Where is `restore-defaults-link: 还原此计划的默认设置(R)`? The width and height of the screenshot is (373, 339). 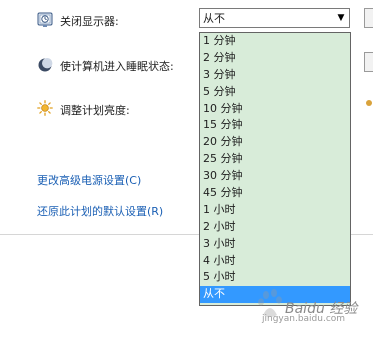 restore-defaults-link: 还原此计划的默认设置(R) is located at coordinates (100, 211).